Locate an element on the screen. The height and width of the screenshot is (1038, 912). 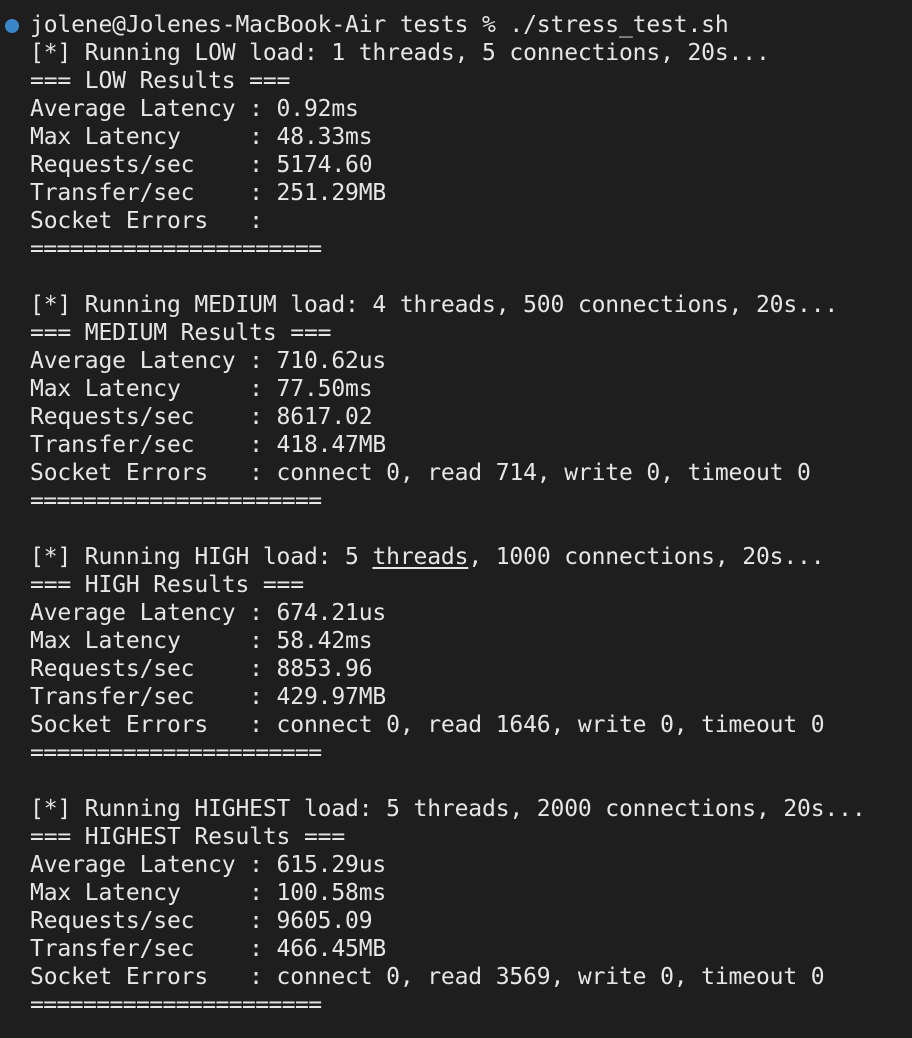
run-high-results-header: === HIGH Results === is located at coordinates (167, 585).